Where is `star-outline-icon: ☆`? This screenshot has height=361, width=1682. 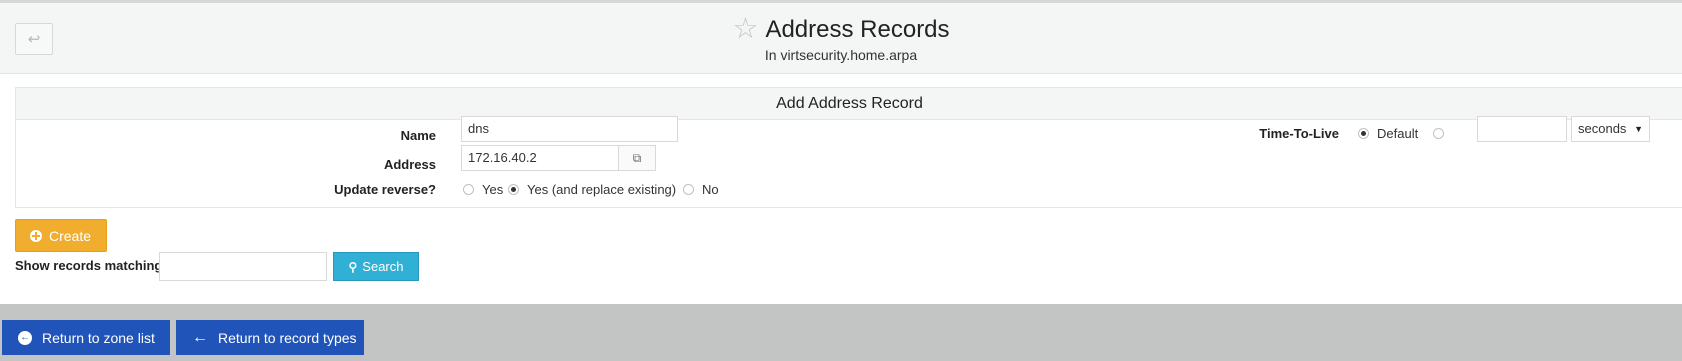
star-outline-icon: ☆ is located at coordinates (745, 29).